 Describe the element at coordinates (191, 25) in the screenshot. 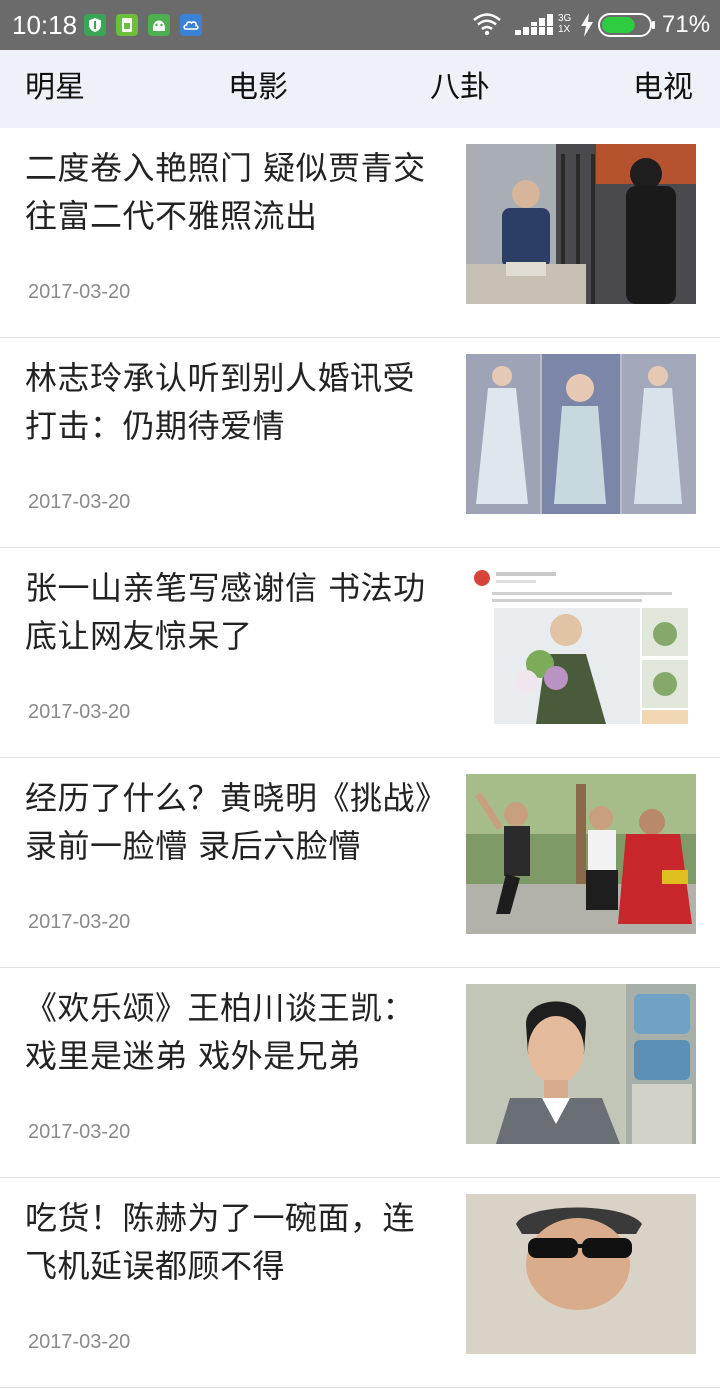

I see `cloud-icon` at that location.